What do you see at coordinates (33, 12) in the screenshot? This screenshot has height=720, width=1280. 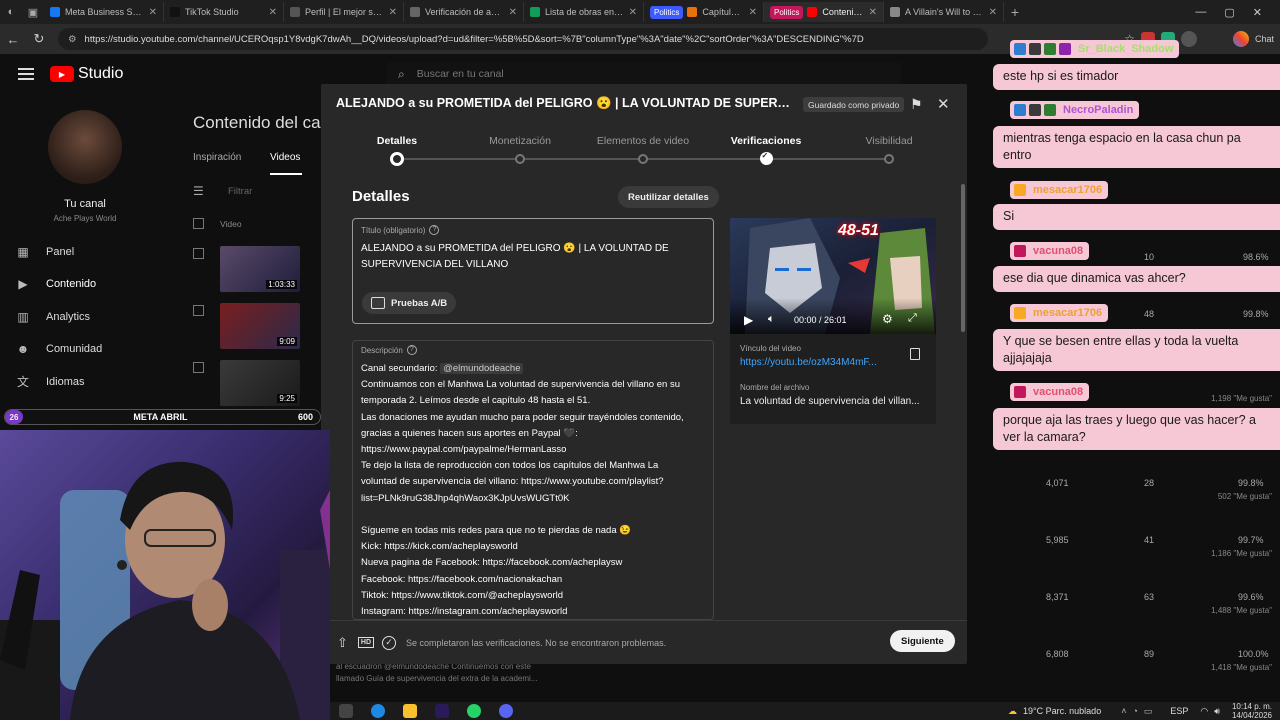 I see `tab-actions-icon: ▣` at bounding box center [33, 12].